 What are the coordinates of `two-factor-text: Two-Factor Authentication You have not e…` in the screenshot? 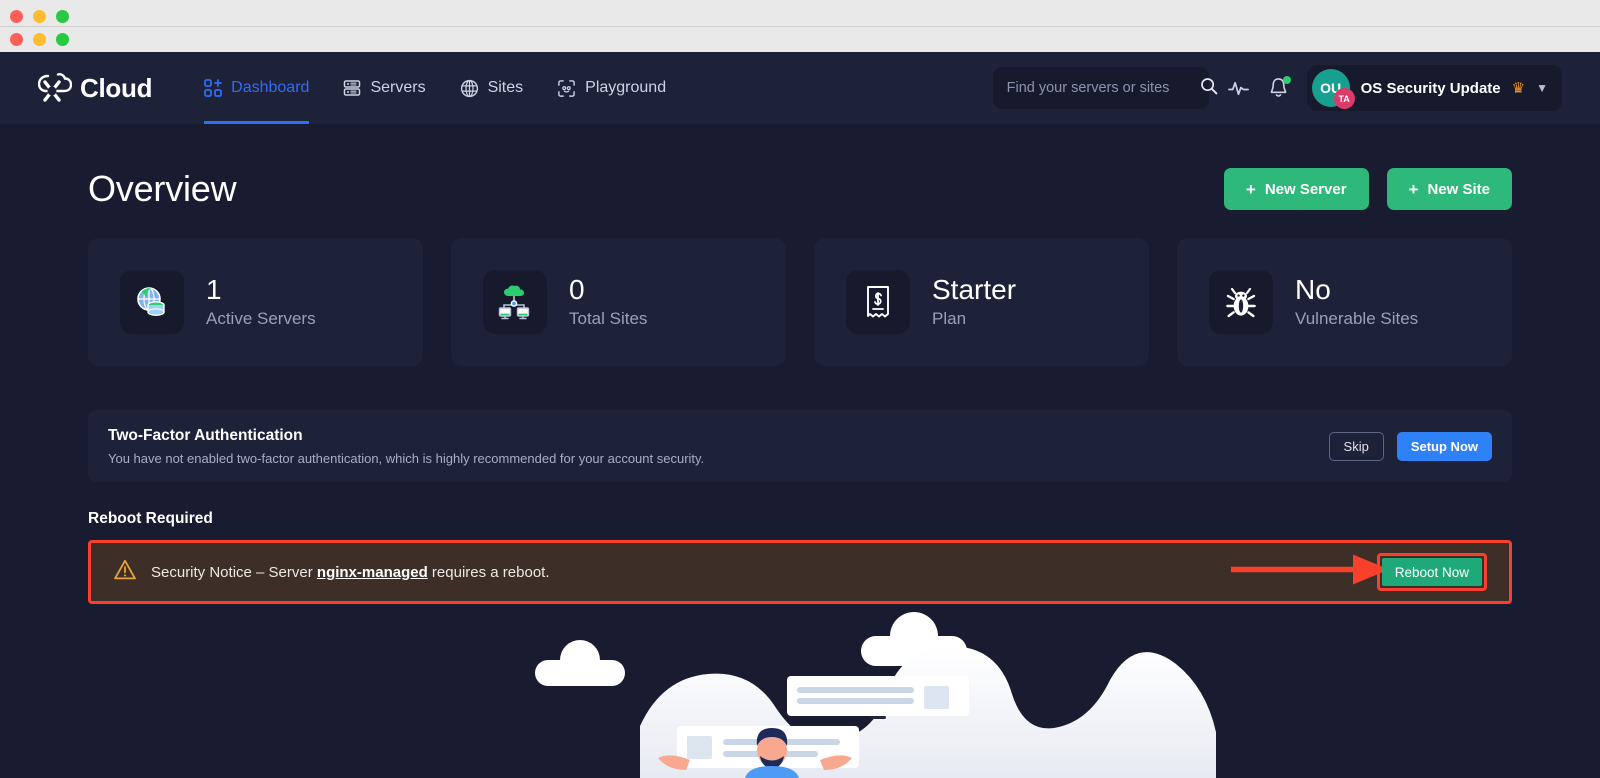 It's located at (406, 446).